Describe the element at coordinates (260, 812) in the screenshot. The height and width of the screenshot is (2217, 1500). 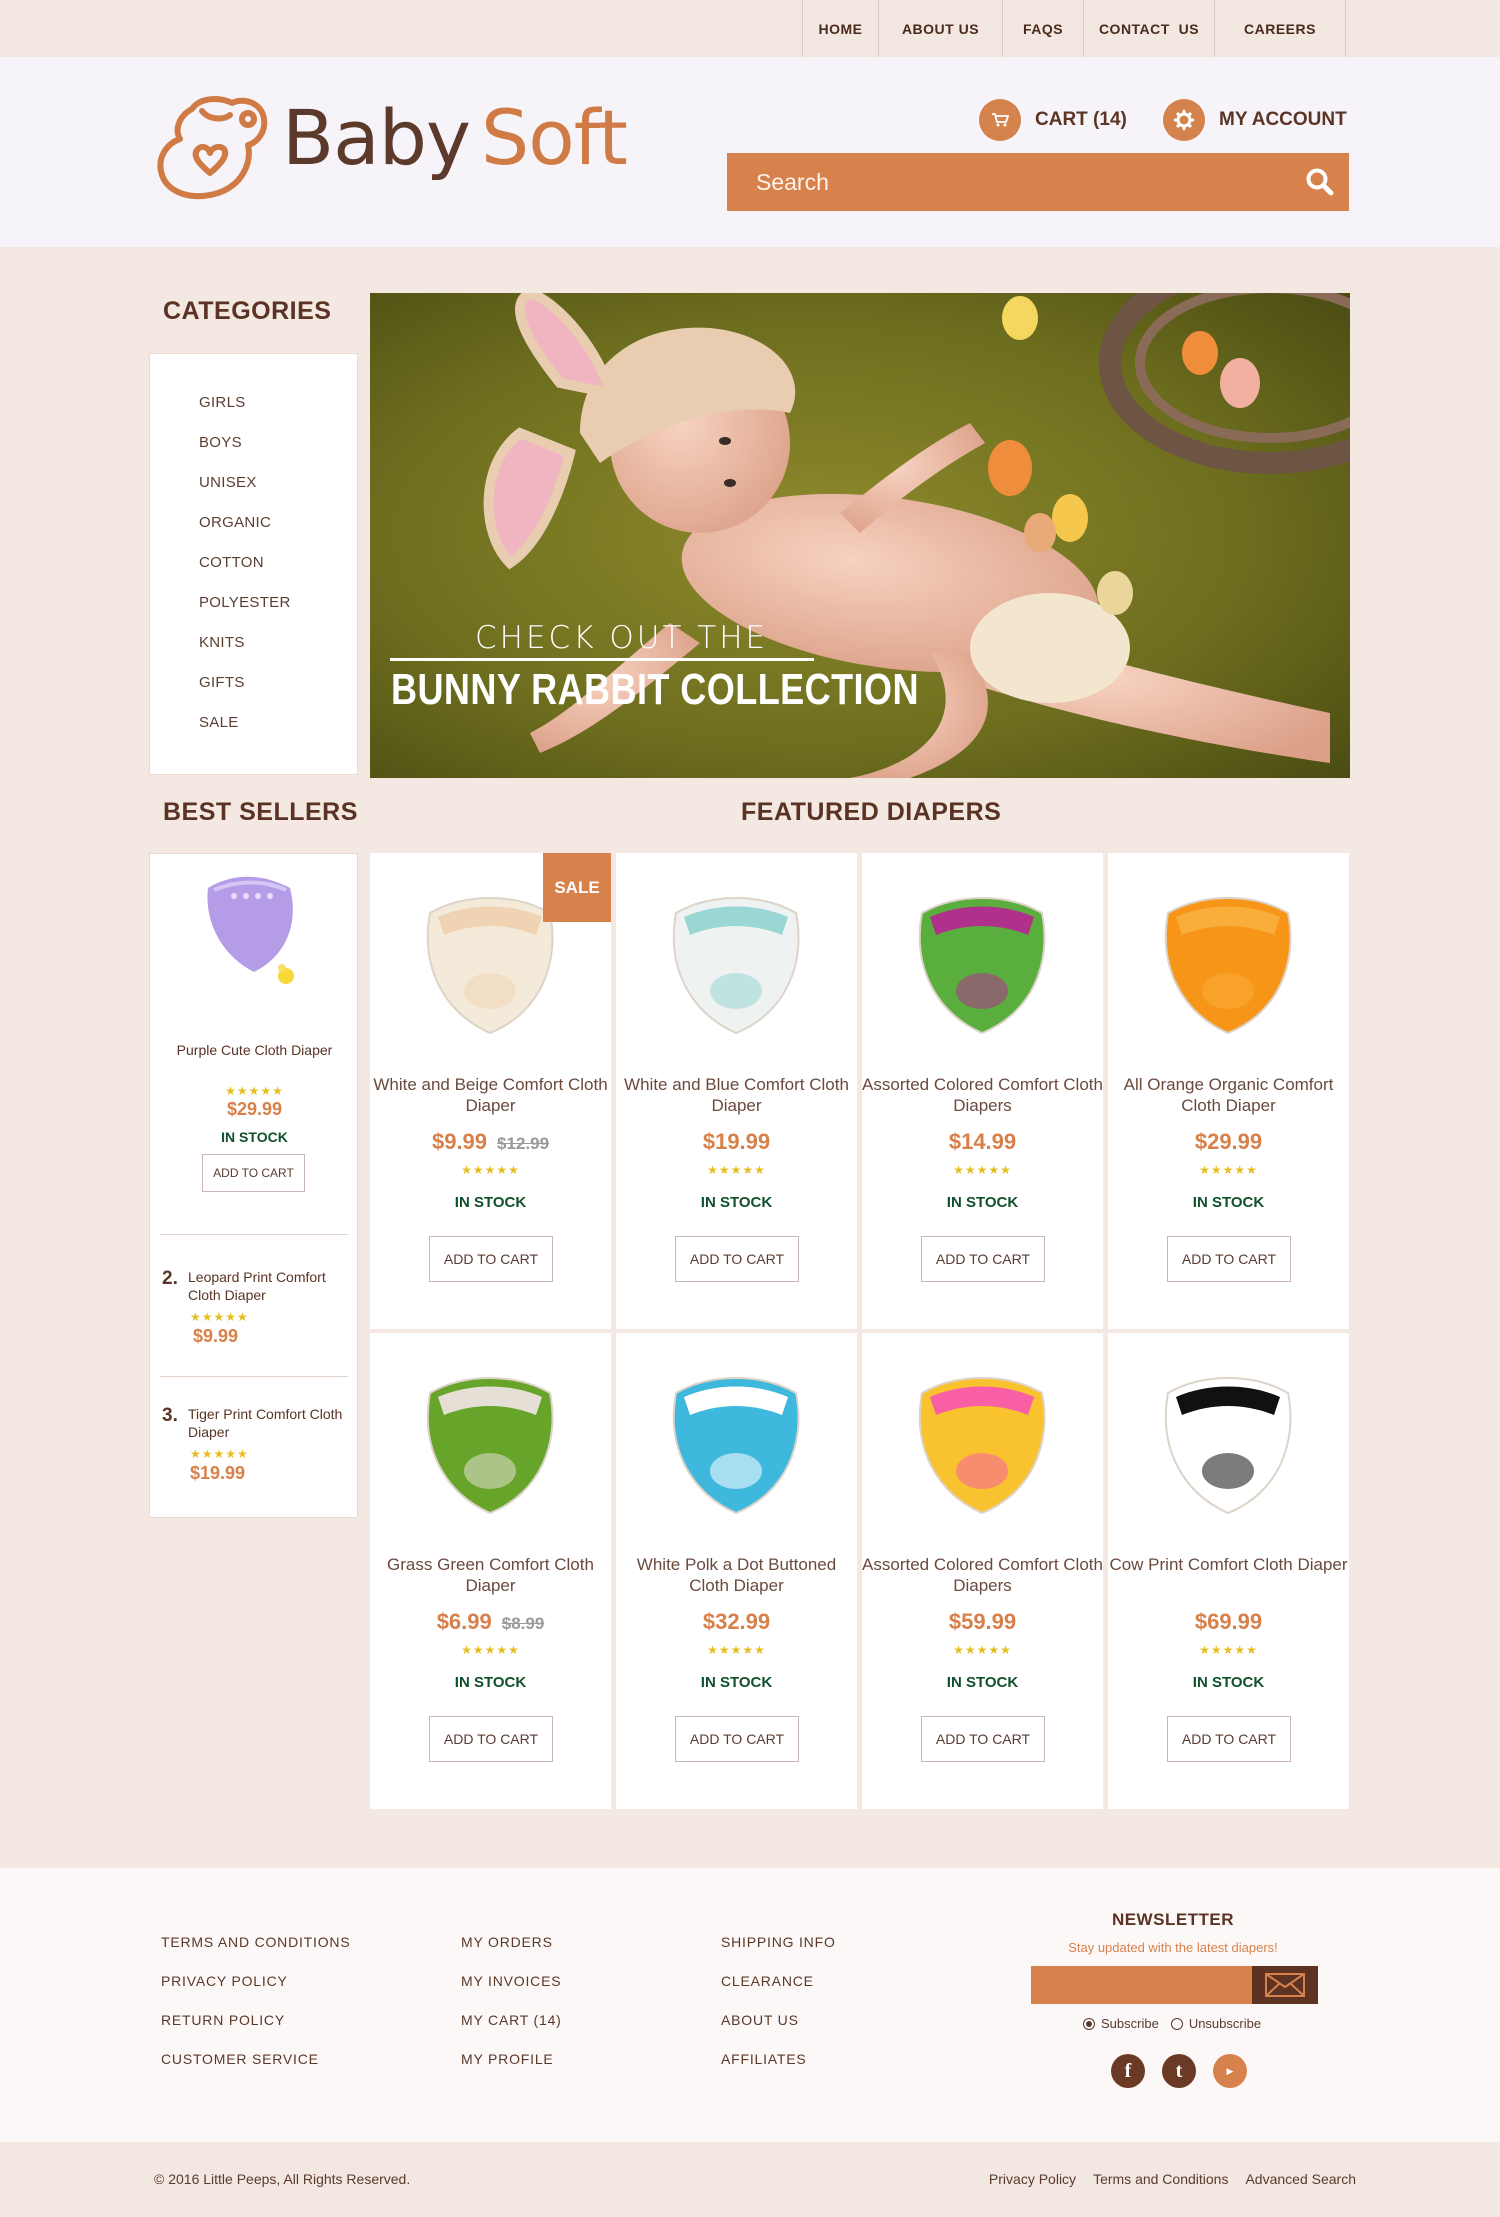
I see `best-sellers-title: BEST SELLERS` at that location.